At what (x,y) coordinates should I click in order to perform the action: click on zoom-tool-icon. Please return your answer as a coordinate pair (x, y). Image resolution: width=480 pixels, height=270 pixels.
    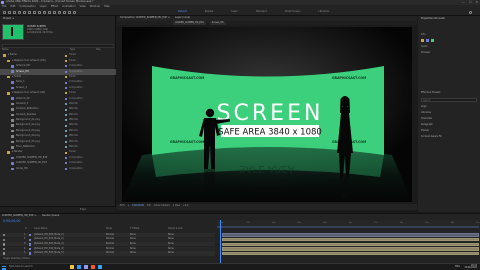
    Looking at the image, I should click on (19, 12).